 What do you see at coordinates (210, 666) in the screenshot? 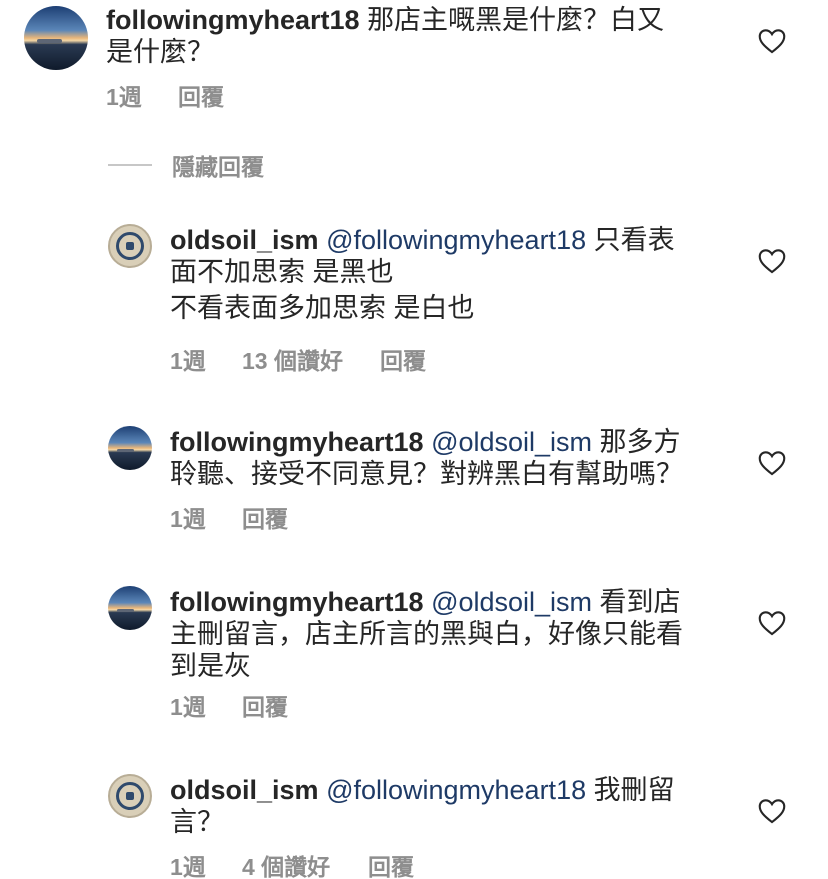
I see `comment-body-cont: 到是灰` at bounding box center [210, 666].